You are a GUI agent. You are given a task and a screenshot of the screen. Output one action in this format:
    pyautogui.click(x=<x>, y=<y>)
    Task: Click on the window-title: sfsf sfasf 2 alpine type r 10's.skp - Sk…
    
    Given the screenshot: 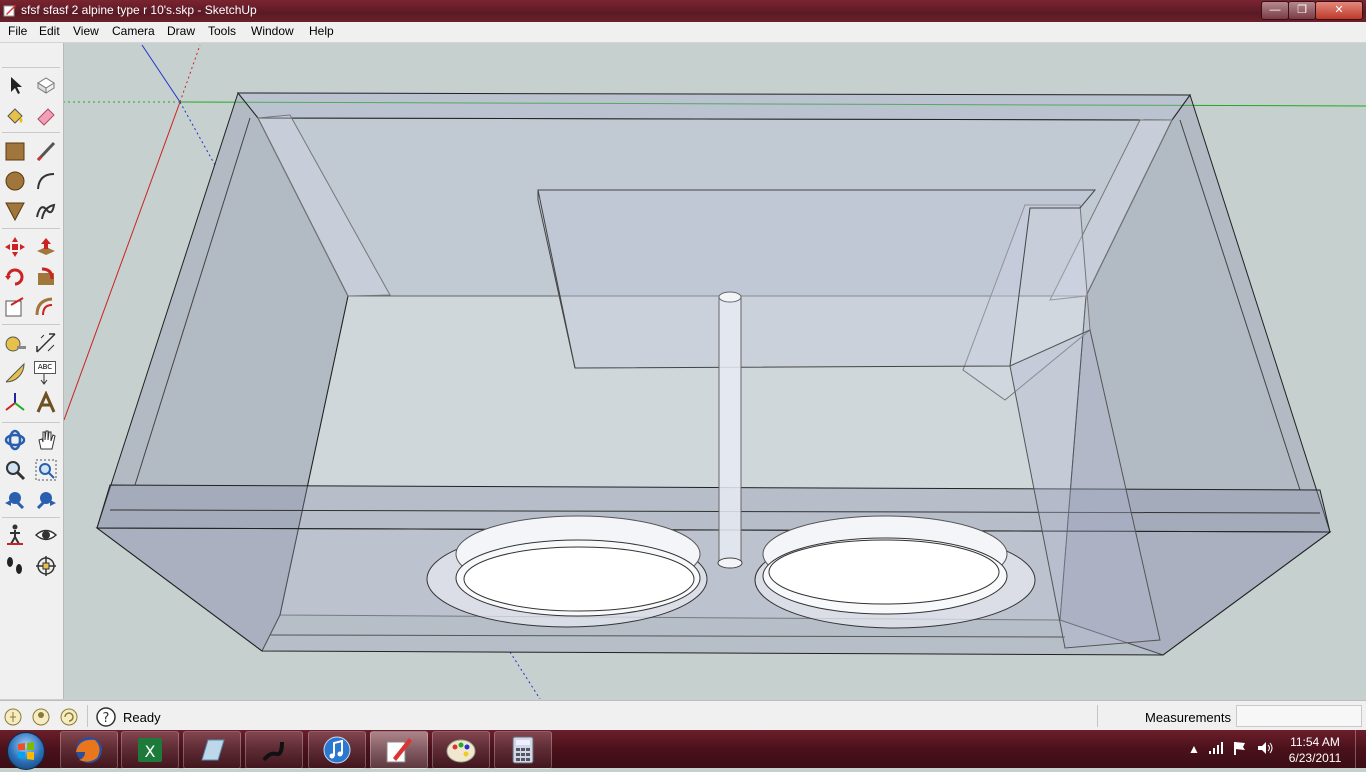 What is the action you would take?
    pyautogui.click(x=139, y=10)
    